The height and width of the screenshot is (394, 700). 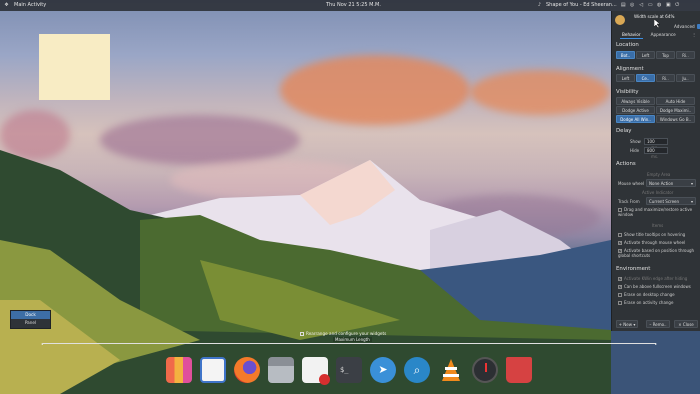 What do you see at coordinates (657, 23) in the screenshot?
I see `mouse-cursor-icon` at bounding box center [657, 23].